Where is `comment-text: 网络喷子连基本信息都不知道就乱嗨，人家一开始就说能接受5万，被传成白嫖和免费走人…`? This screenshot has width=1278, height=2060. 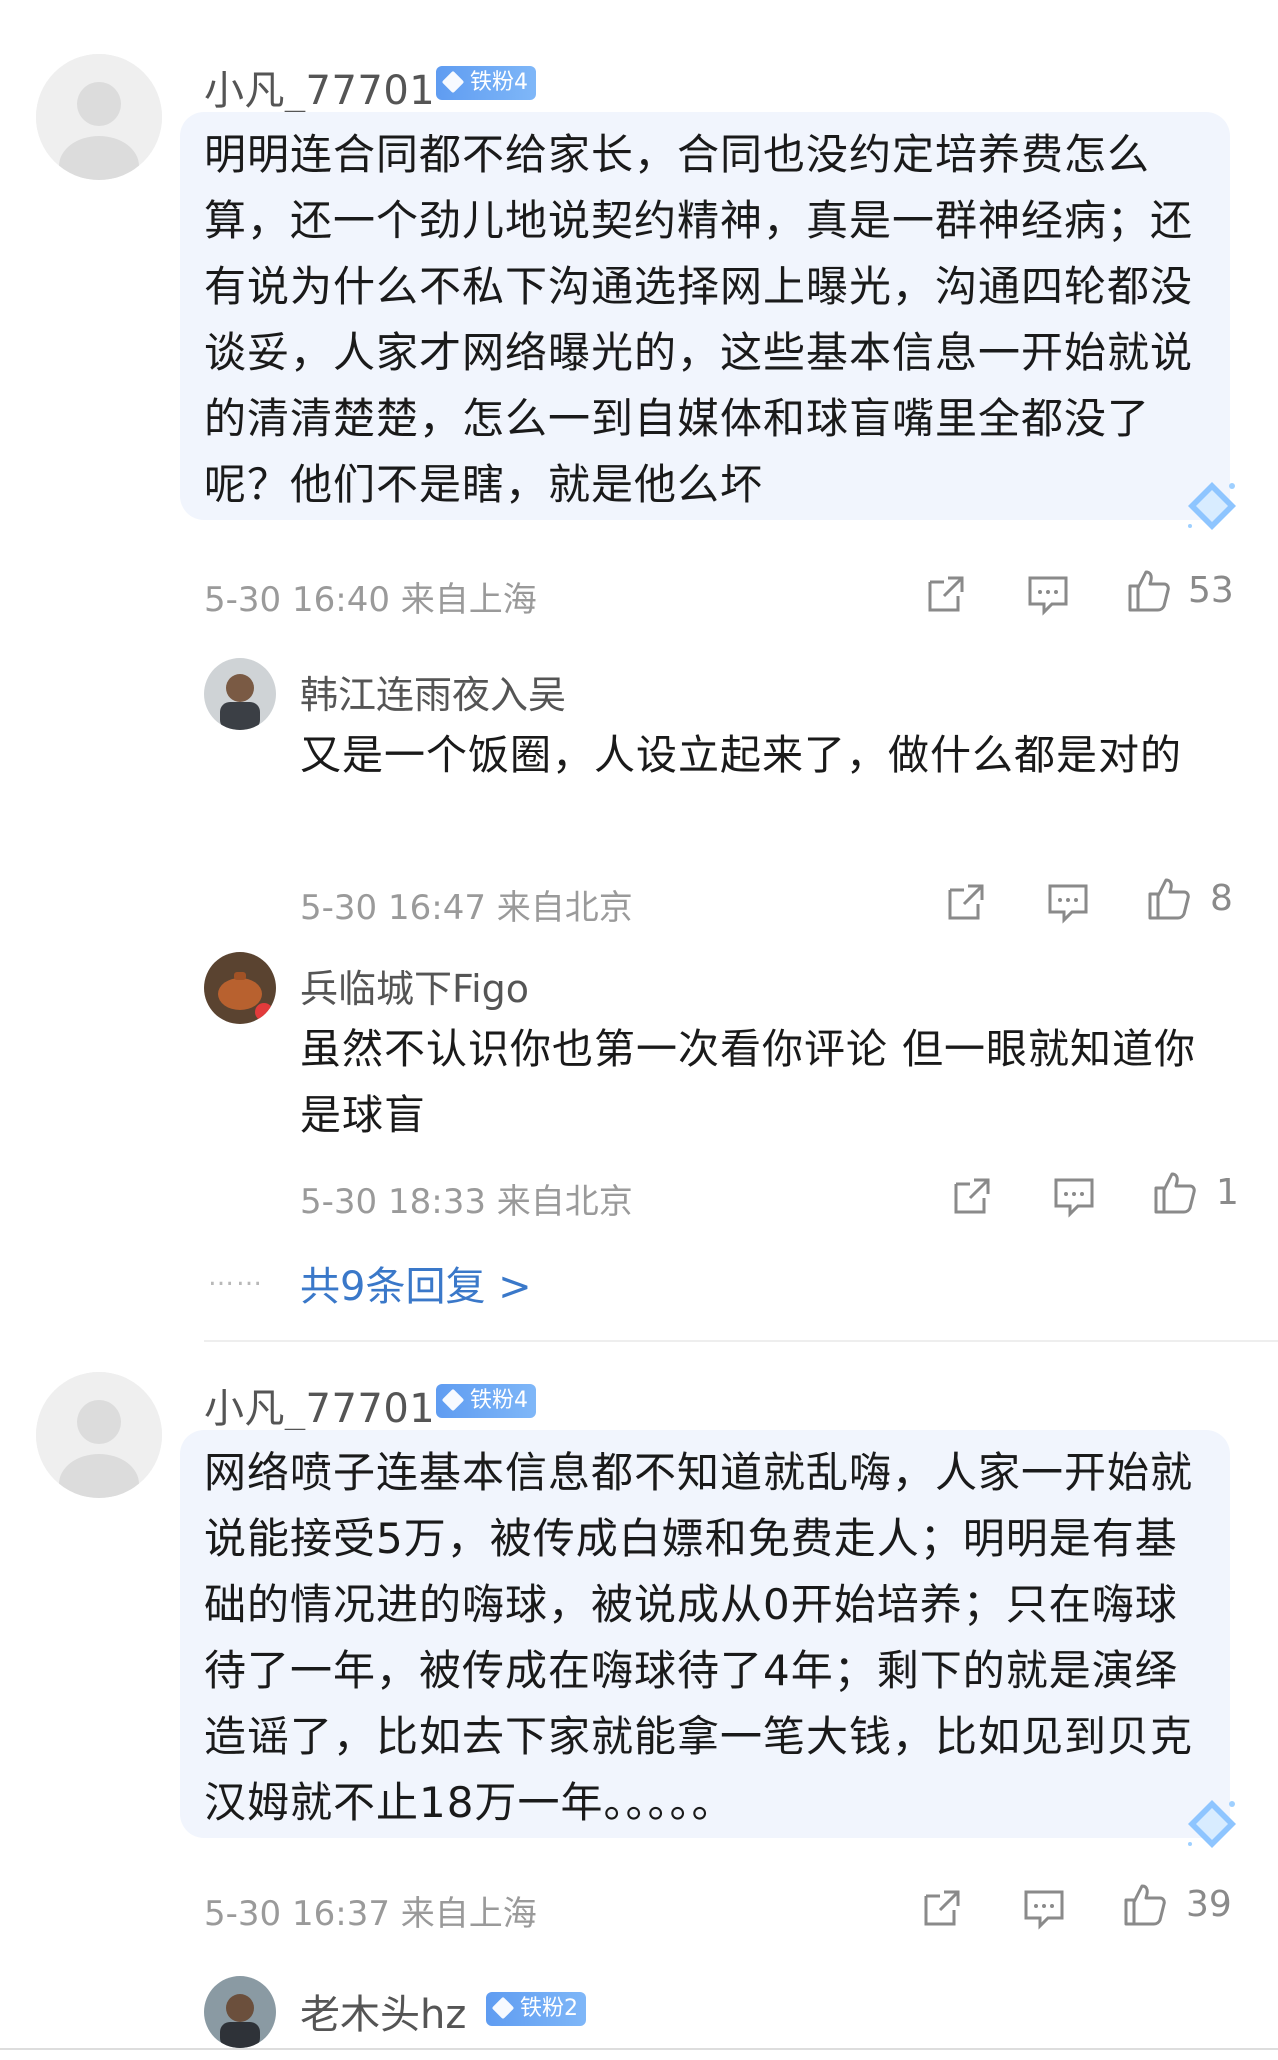
comment-text: 网络喷子连基本信息都不知道就乱嗨，人家一开始就说能接受5万，被传成白嫖和免费走人… is located at coordinates (699, 1637).